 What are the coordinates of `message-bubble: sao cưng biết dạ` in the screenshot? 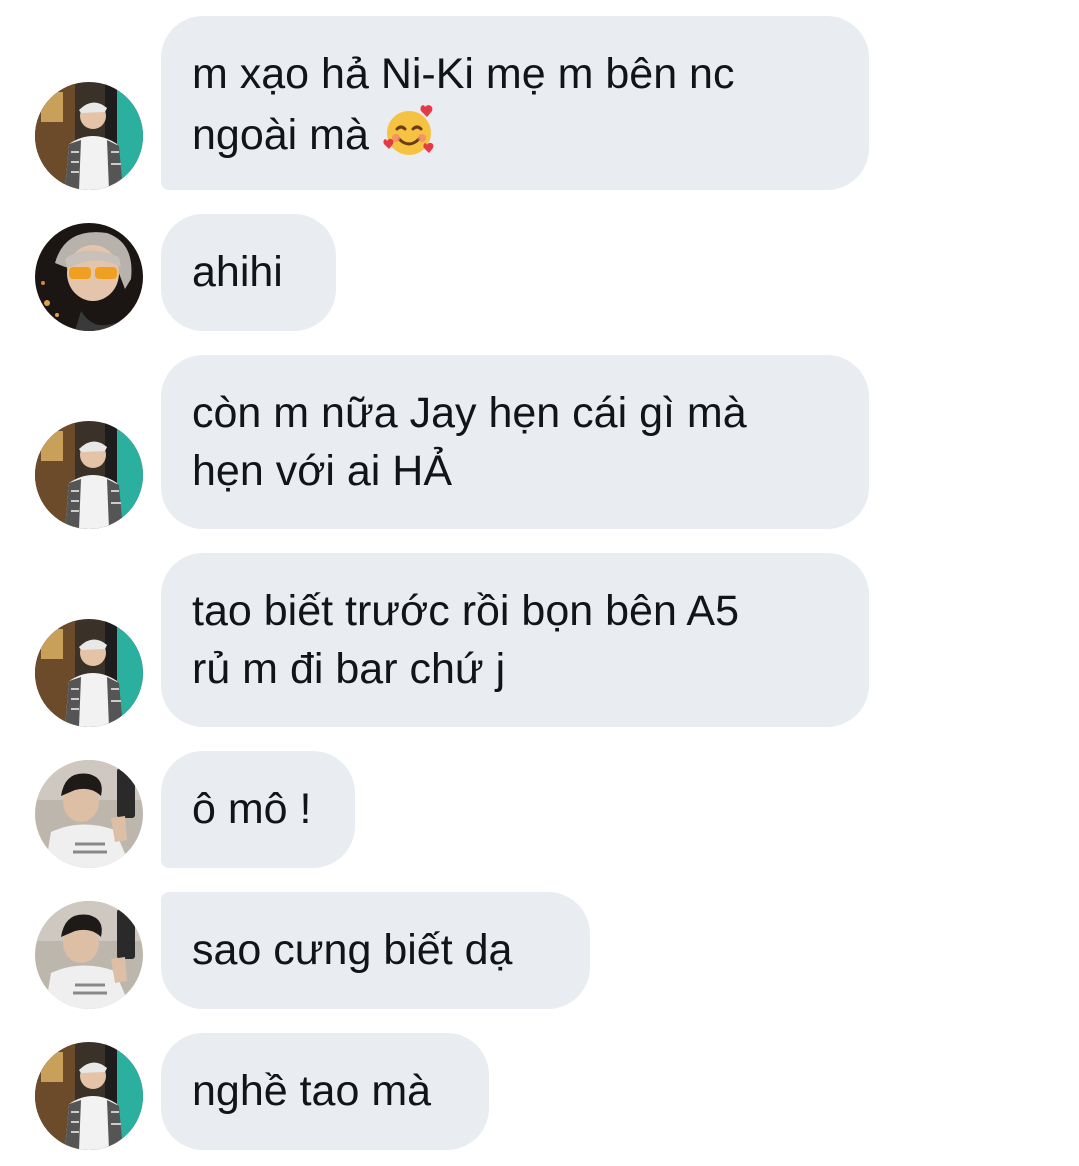 It's located at (375, 950).